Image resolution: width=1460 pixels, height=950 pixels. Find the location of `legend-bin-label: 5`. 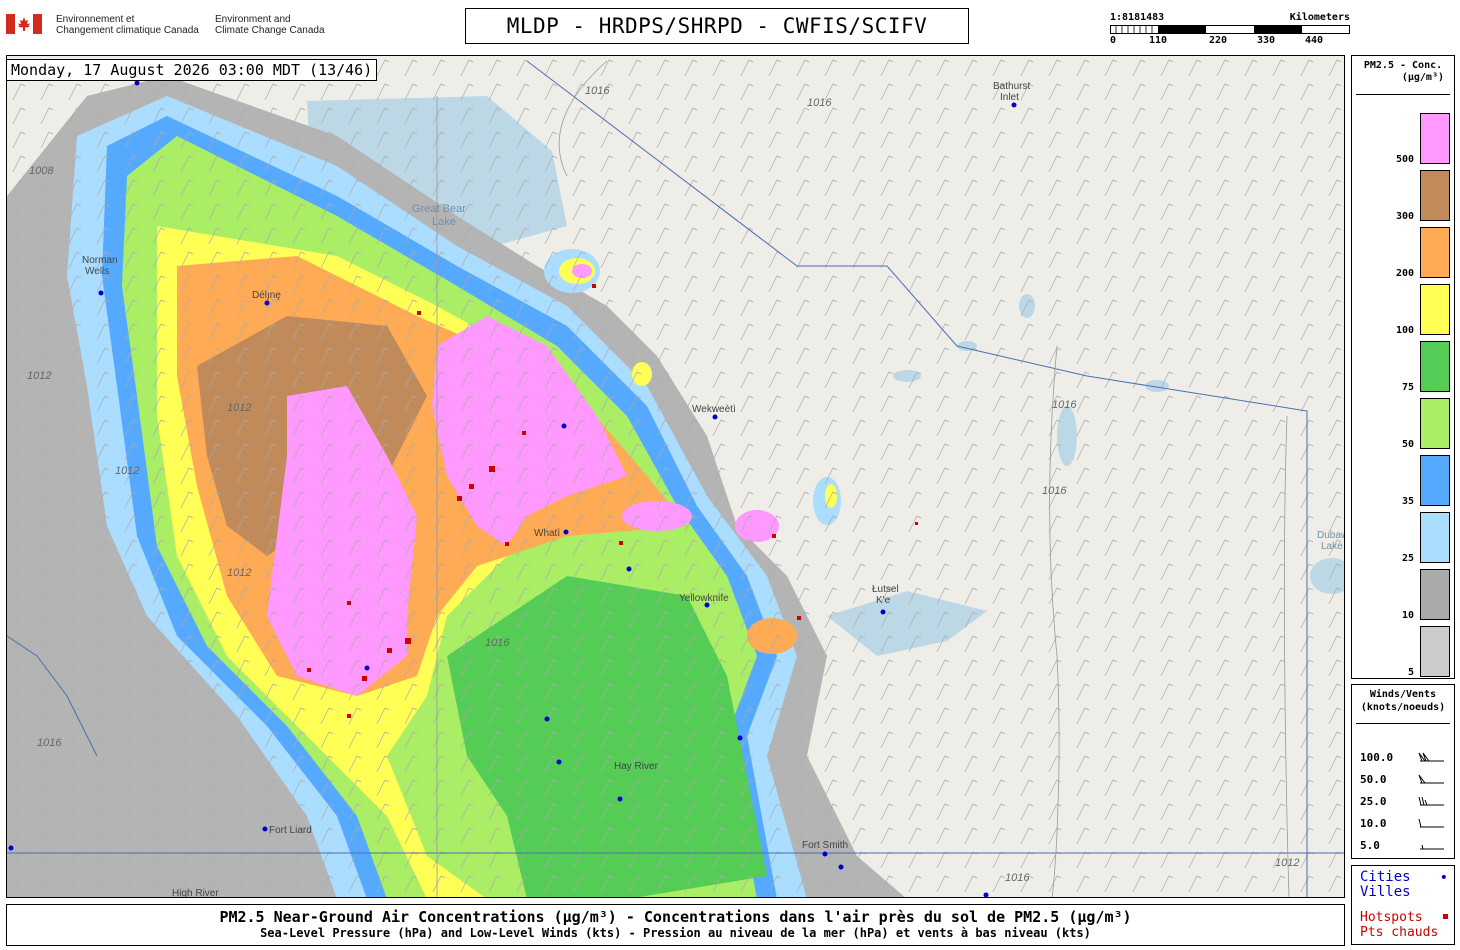

legend-bin-label: 5 is located at coordinates (1410, 672).